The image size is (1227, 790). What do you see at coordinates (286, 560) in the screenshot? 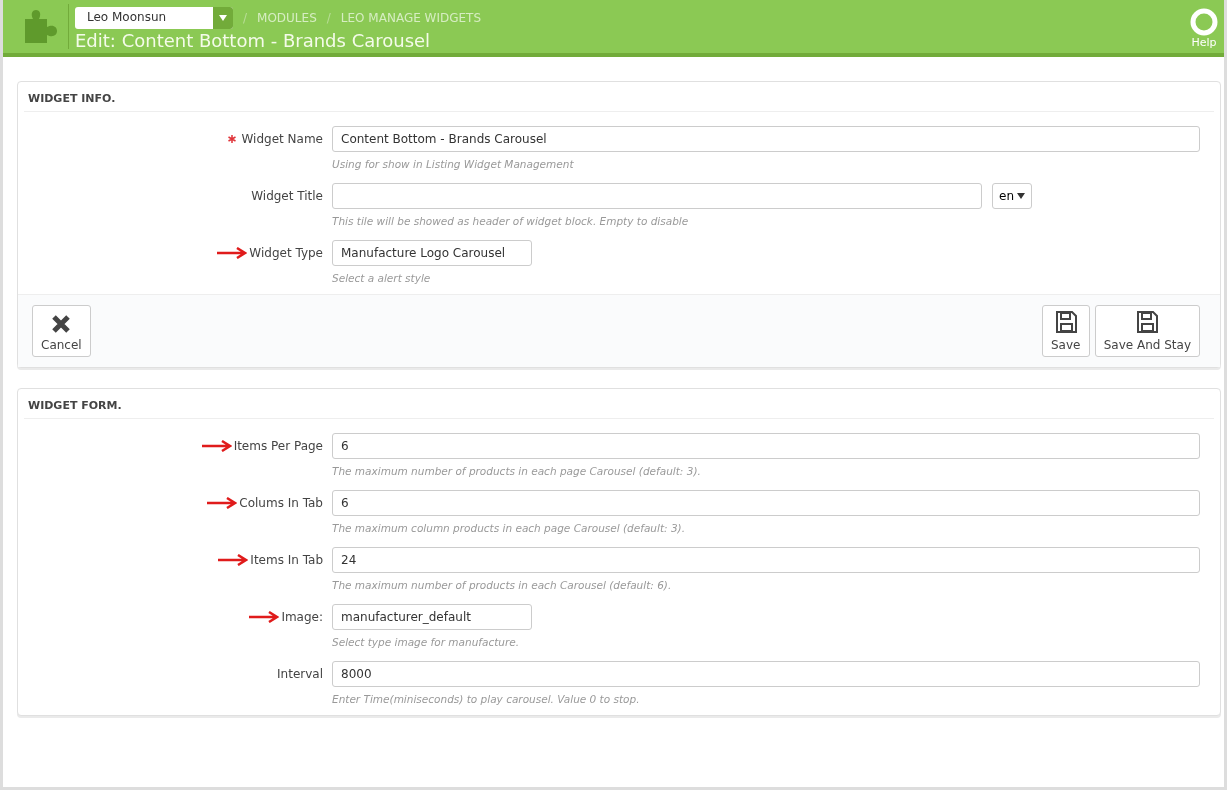
I see `field-label: Items In Tab` at bounding box center [286, 560].